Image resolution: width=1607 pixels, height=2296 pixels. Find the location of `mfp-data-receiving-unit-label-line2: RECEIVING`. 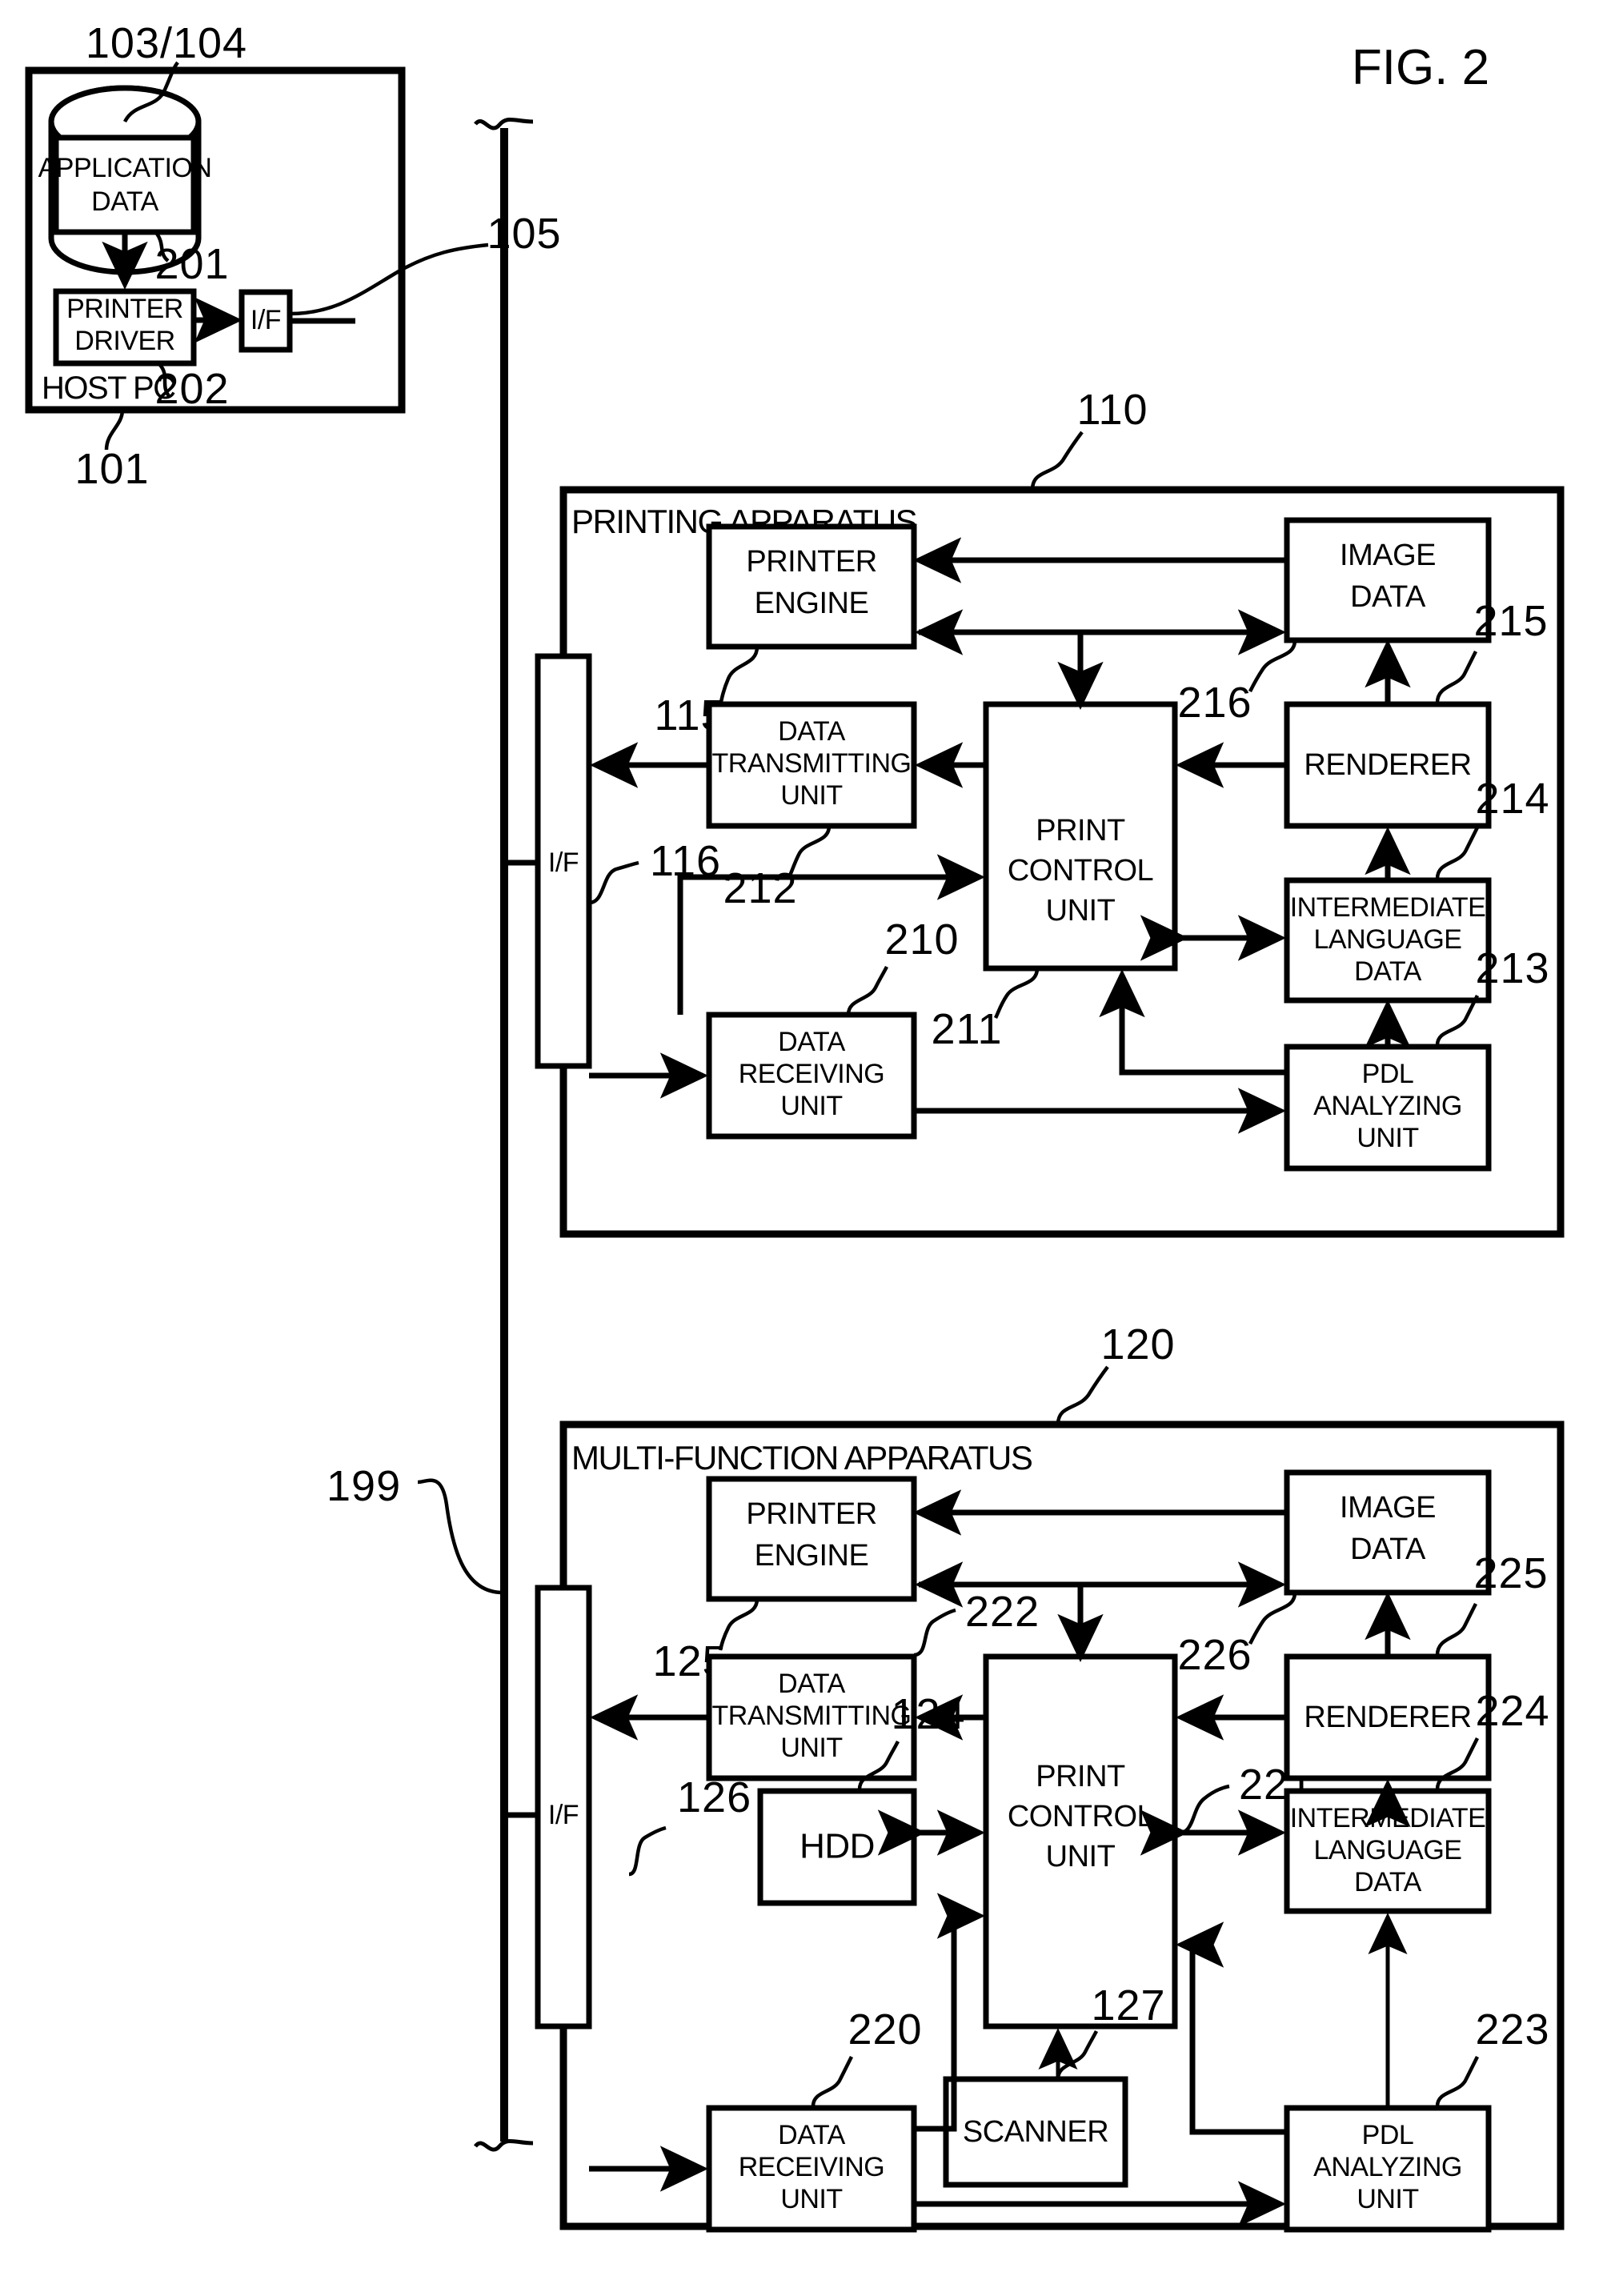

mfp-data-receiving-unit-label-line2: RECEIVING is located at coordinates (812, 2167).